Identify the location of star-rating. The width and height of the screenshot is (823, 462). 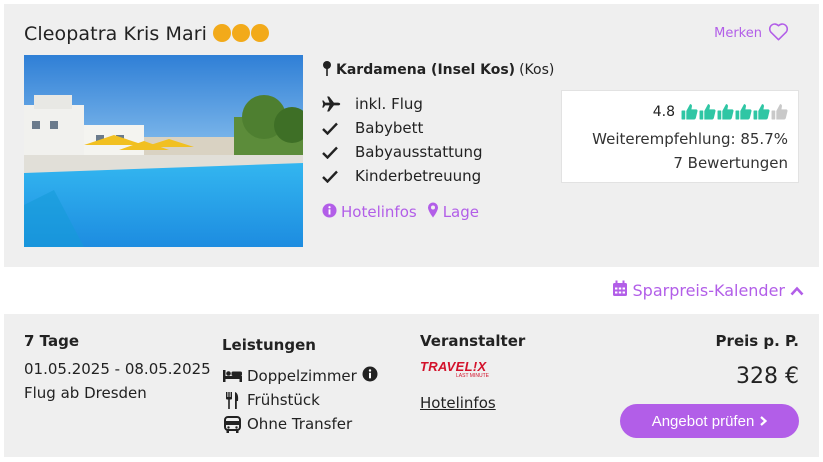
(241, 33).